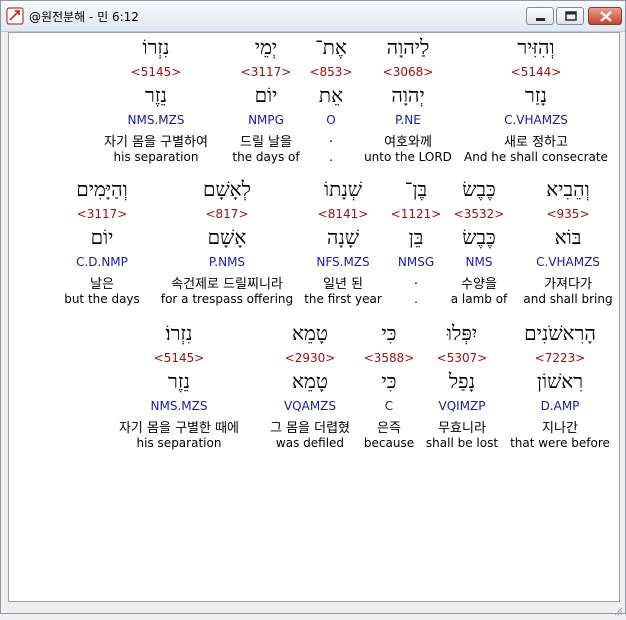  Describe the element at coordinates (560, 333) in the screenshot. I see `hebrew-word: הָרִאשֹׁנִים` at that location.